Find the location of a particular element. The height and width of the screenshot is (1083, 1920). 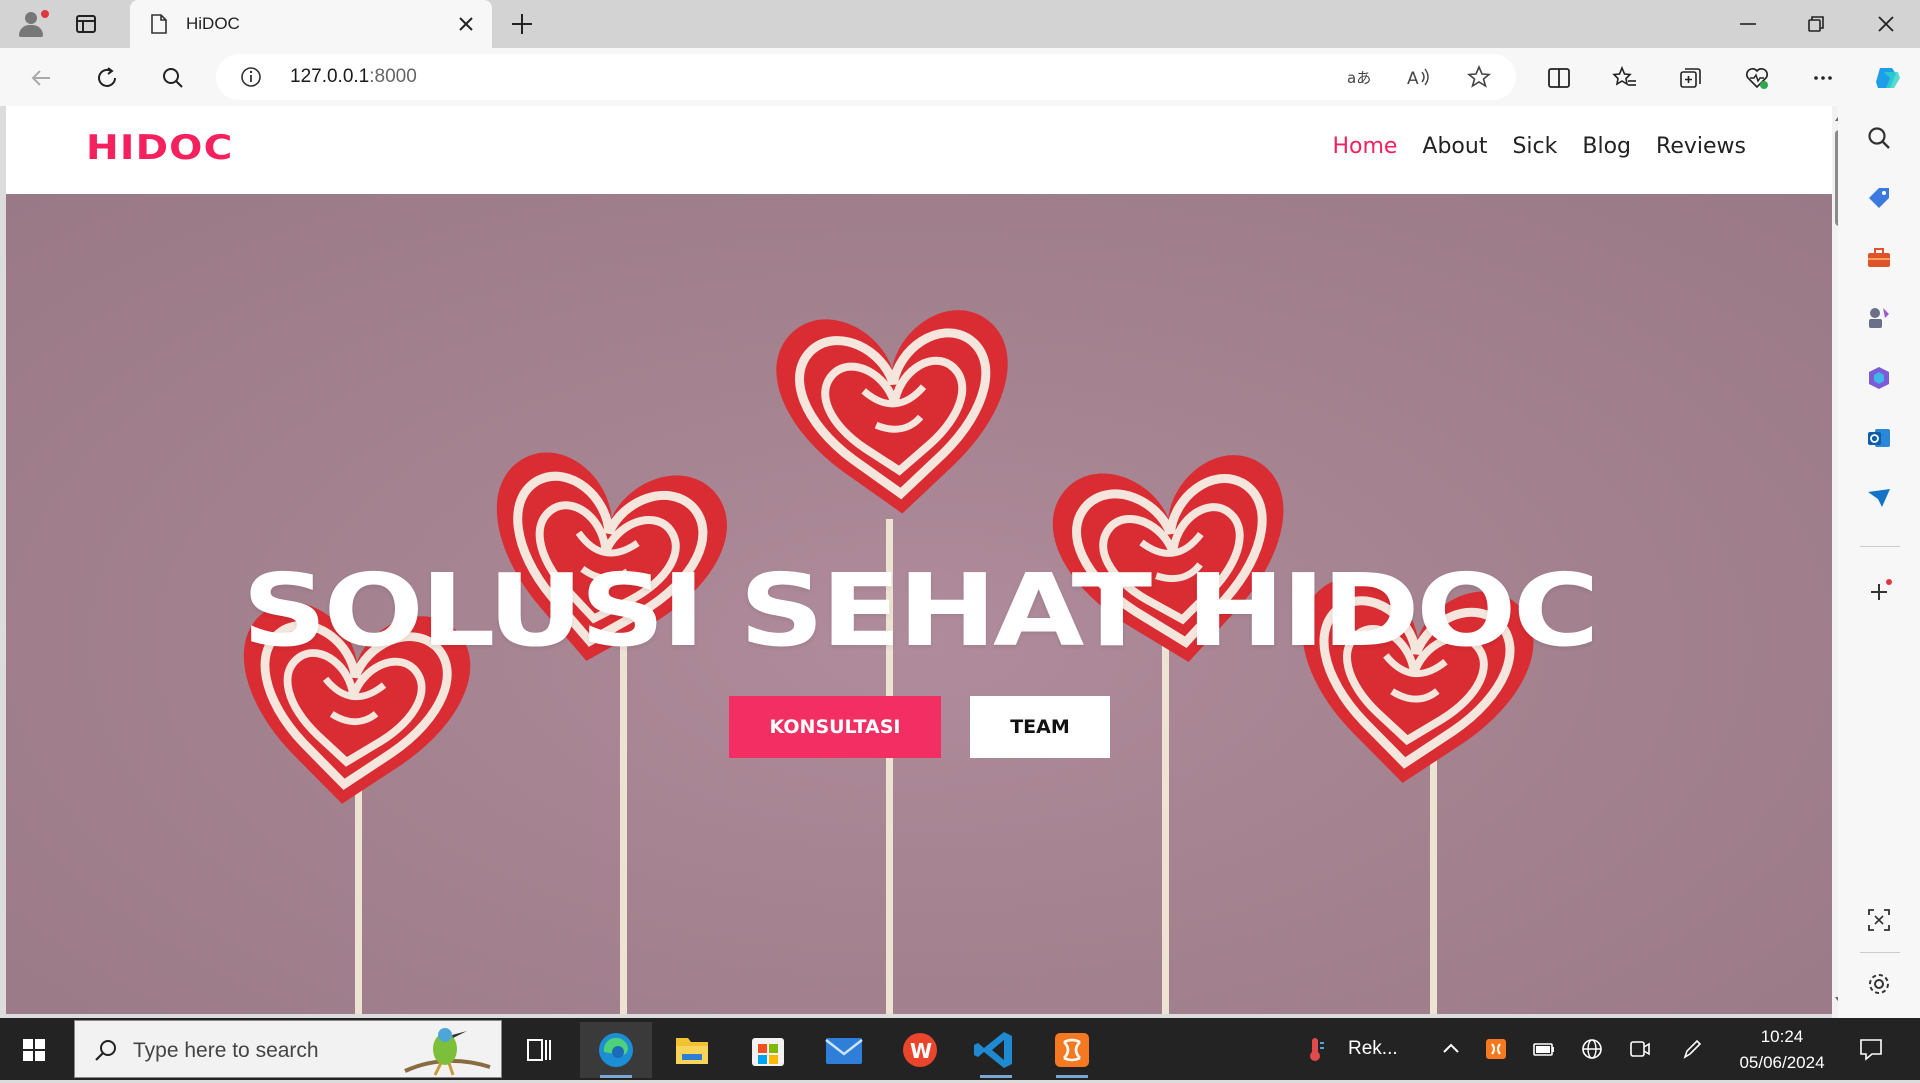

notifications-icon is located at coordinates (1871, 1049).